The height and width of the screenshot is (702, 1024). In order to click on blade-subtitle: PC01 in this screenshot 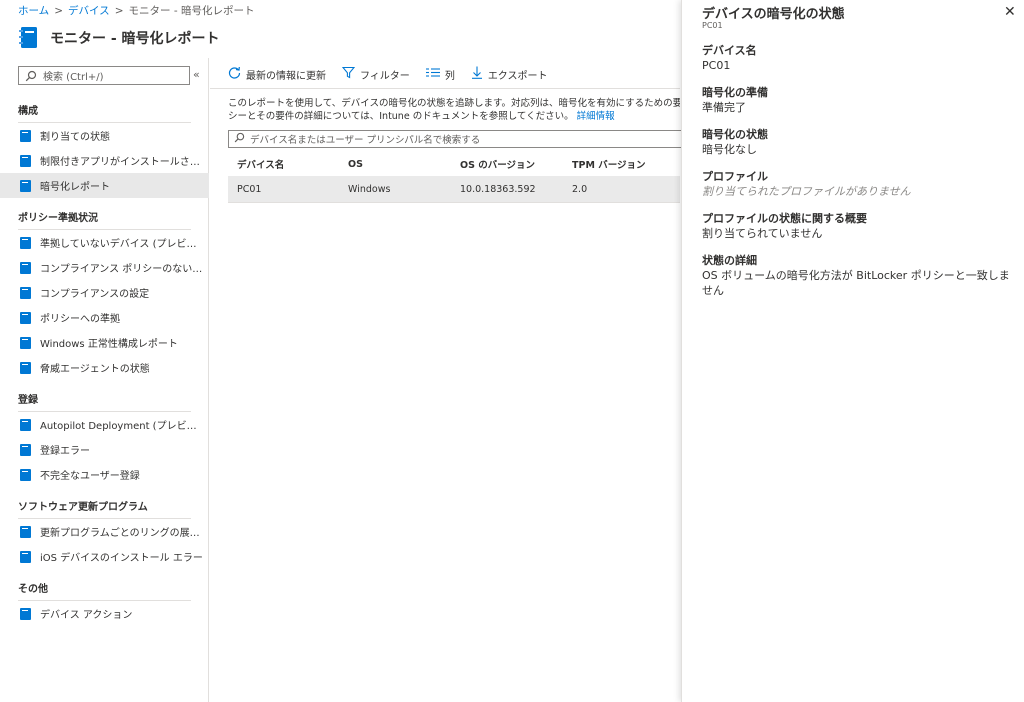, I will do `click(712, 25)`.